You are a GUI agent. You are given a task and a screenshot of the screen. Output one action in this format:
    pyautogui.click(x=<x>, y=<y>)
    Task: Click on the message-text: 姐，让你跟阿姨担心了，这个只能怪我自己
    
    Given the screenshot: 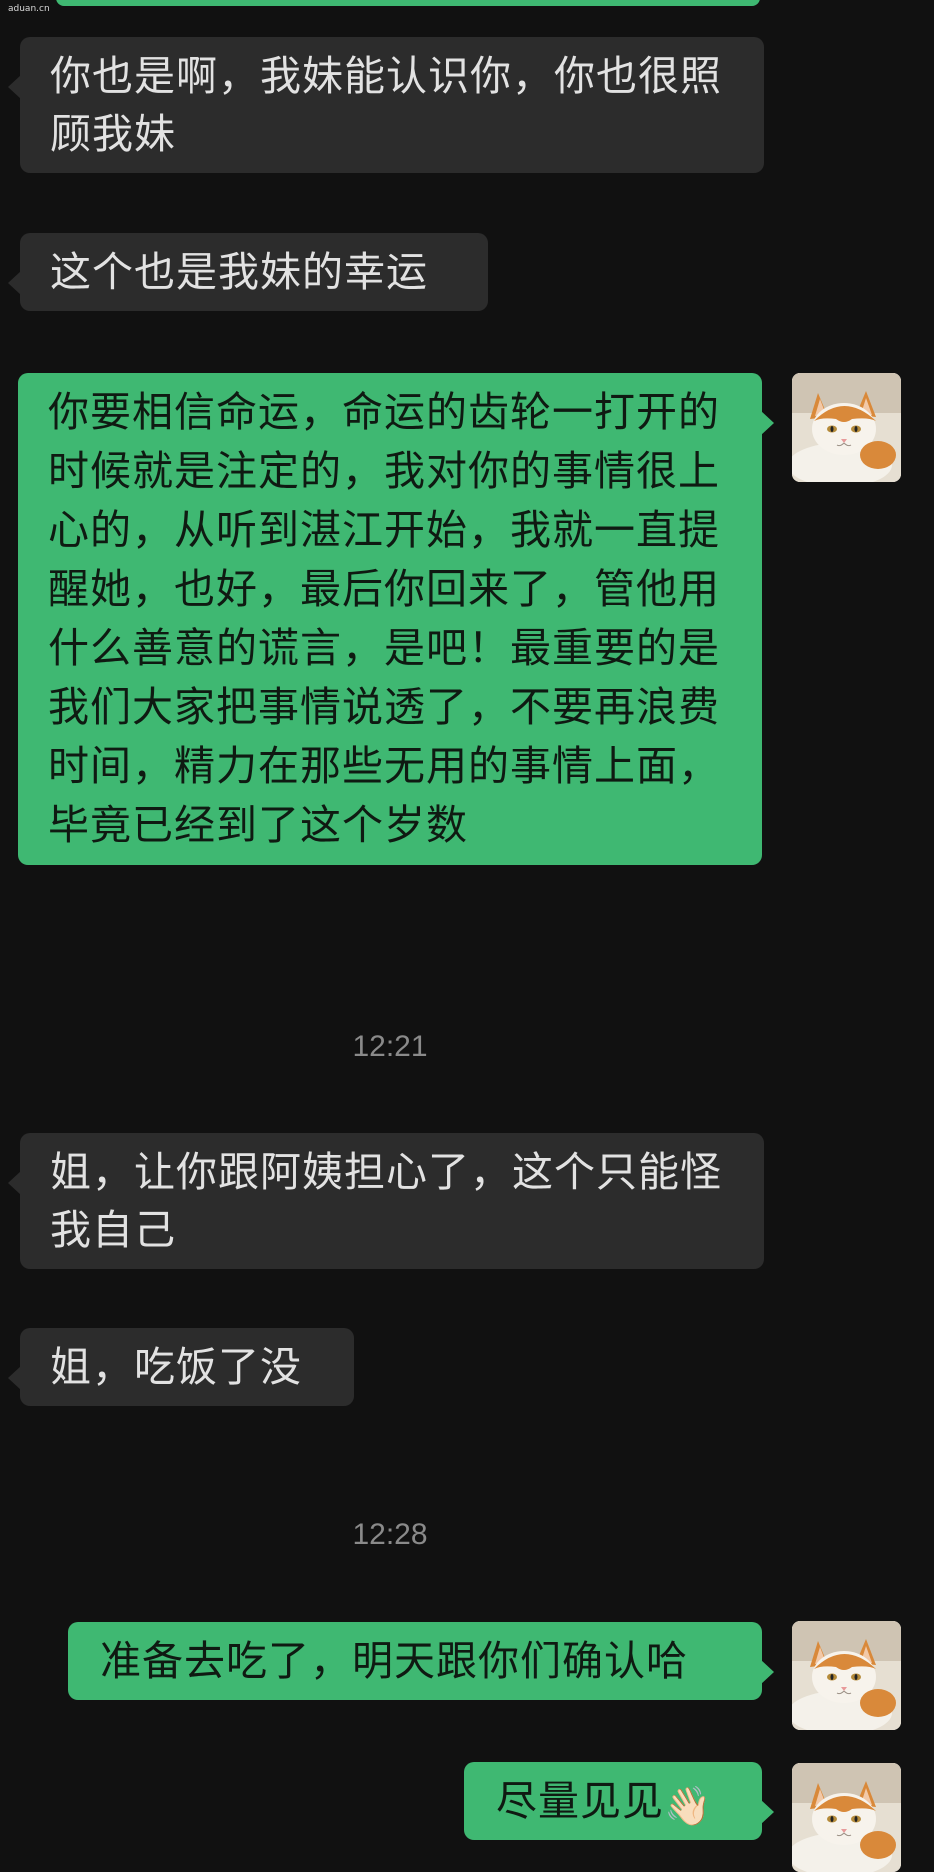 What is the action you would take?
    pyautogui.click(x=386, y=1201)
    